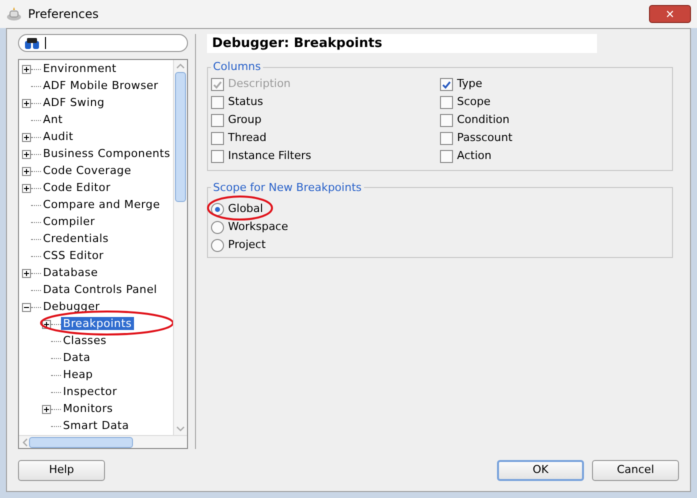 The height and width of the screenshot is (498, 697). I want to click on checkbox-label: Type, so click(469, 84).